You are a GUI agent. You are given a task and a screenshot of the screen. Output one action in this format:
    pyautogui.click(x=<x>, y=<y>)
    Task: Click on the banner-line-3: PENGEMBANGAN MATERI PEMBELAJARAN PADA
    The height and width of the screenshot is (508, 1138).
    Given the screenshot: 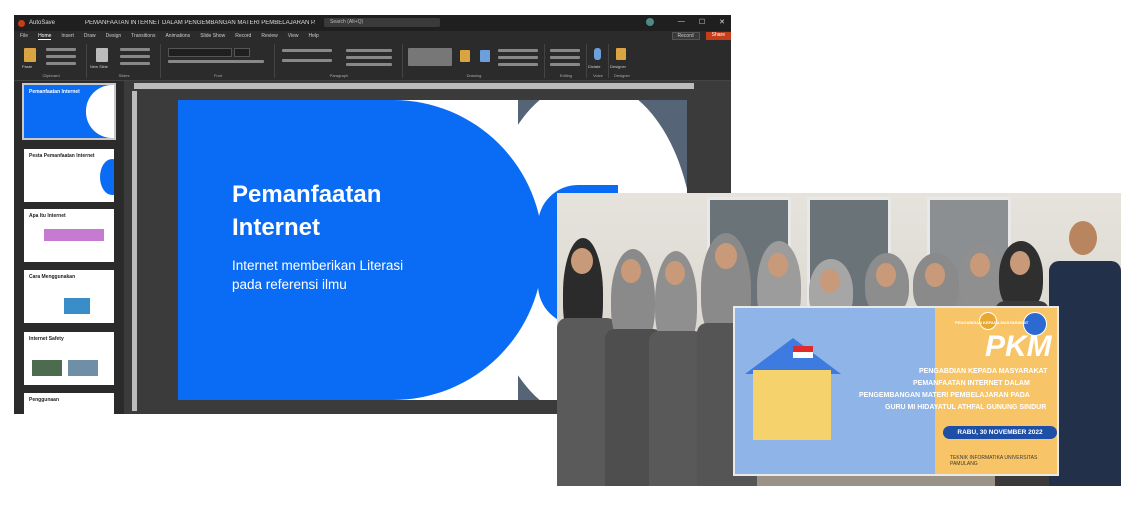 What is the action you would take?
    pyautogui.click(x=944, y=395)
    